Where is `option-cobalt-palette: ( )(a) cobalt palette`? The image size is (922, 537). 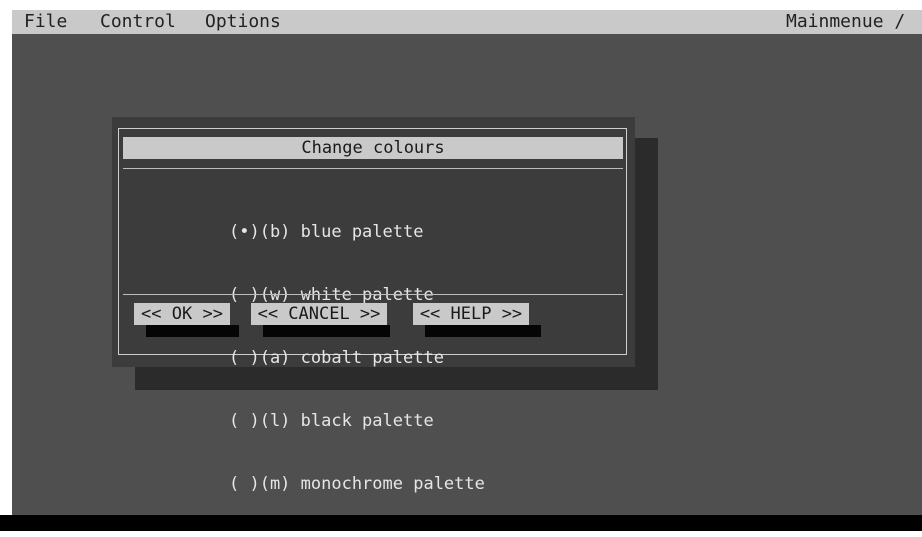
option-cobalt-palette: ( )(a) cobalt palette is located at coordinates (357, 358).